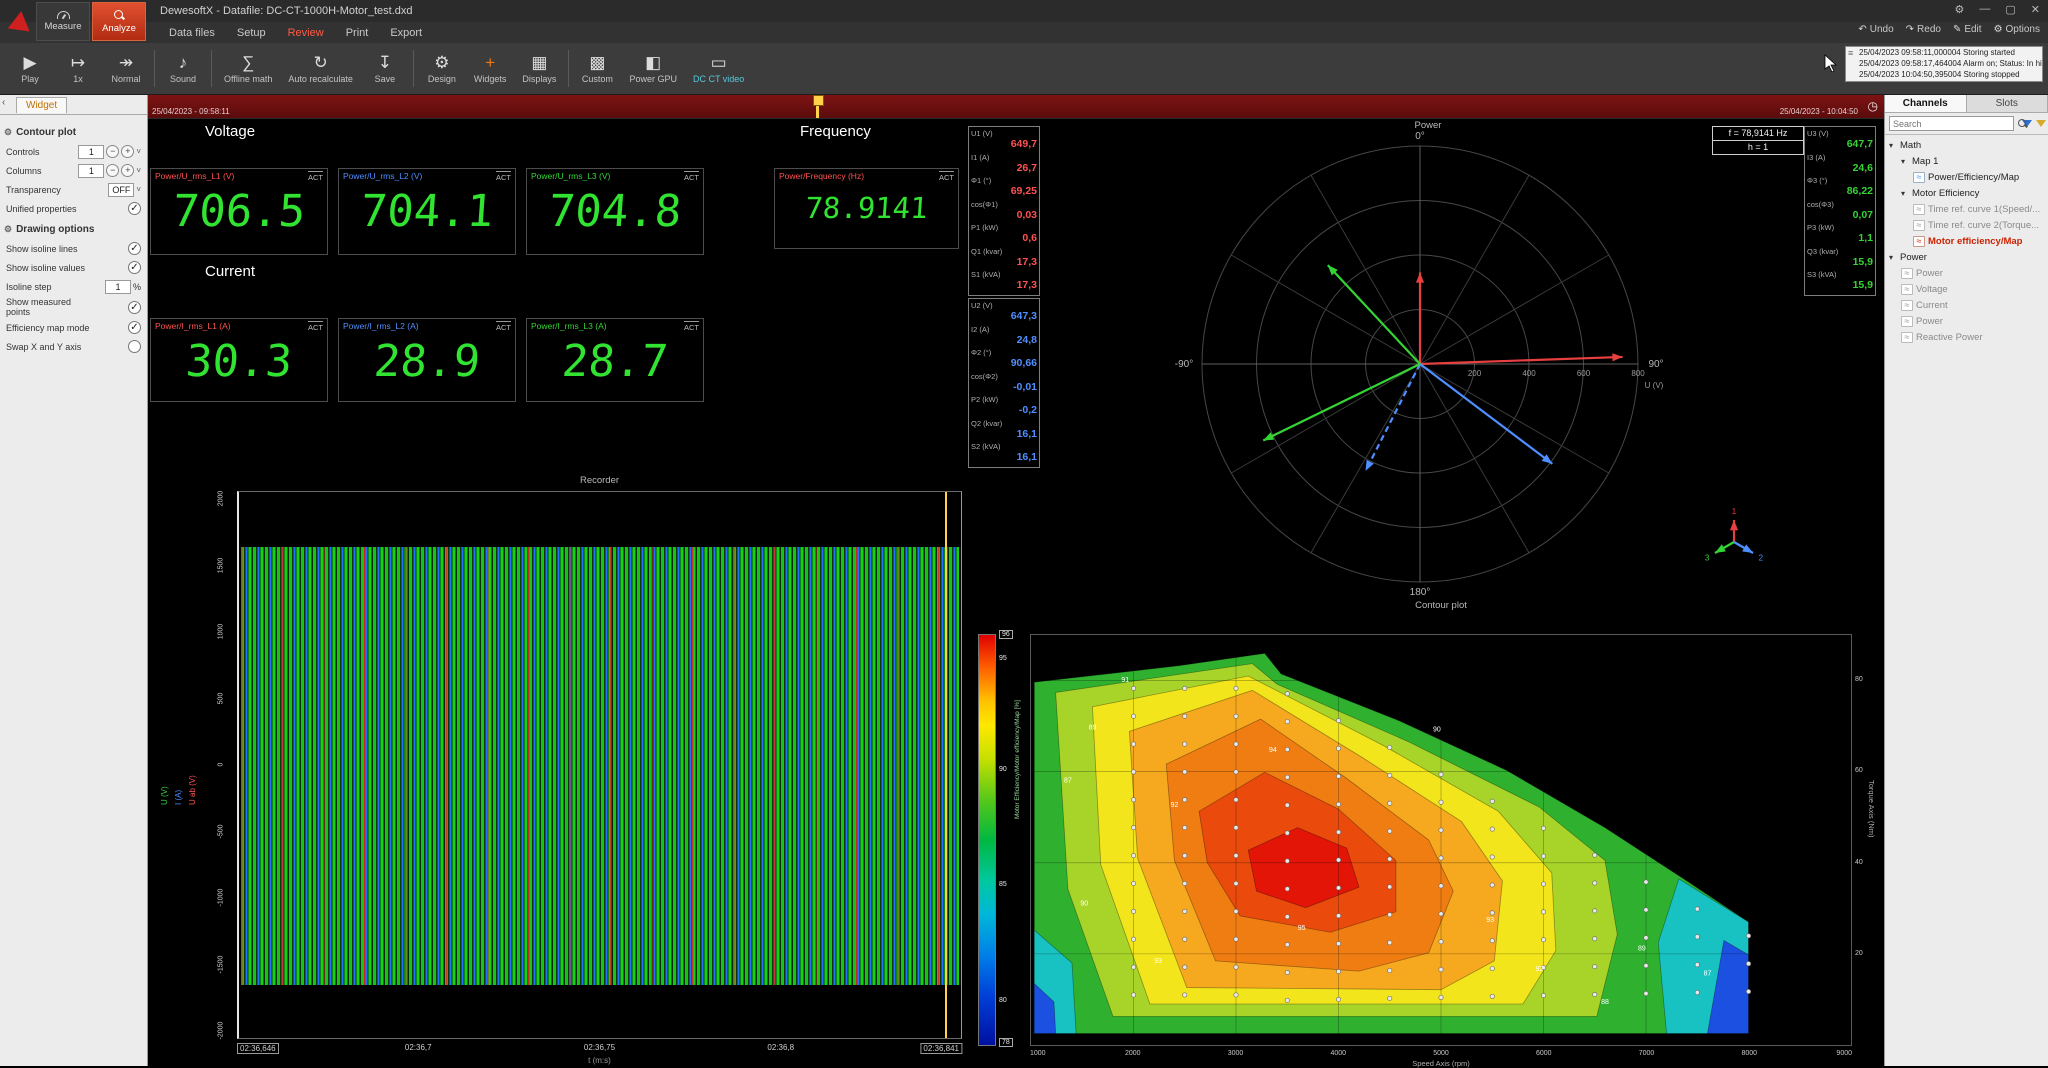  What do you see at coordinates (320, 68) in the screenshot?
I see `toolbar-auto-recalculate: ↻Auto recalculate` at bounding box center [320, 68].